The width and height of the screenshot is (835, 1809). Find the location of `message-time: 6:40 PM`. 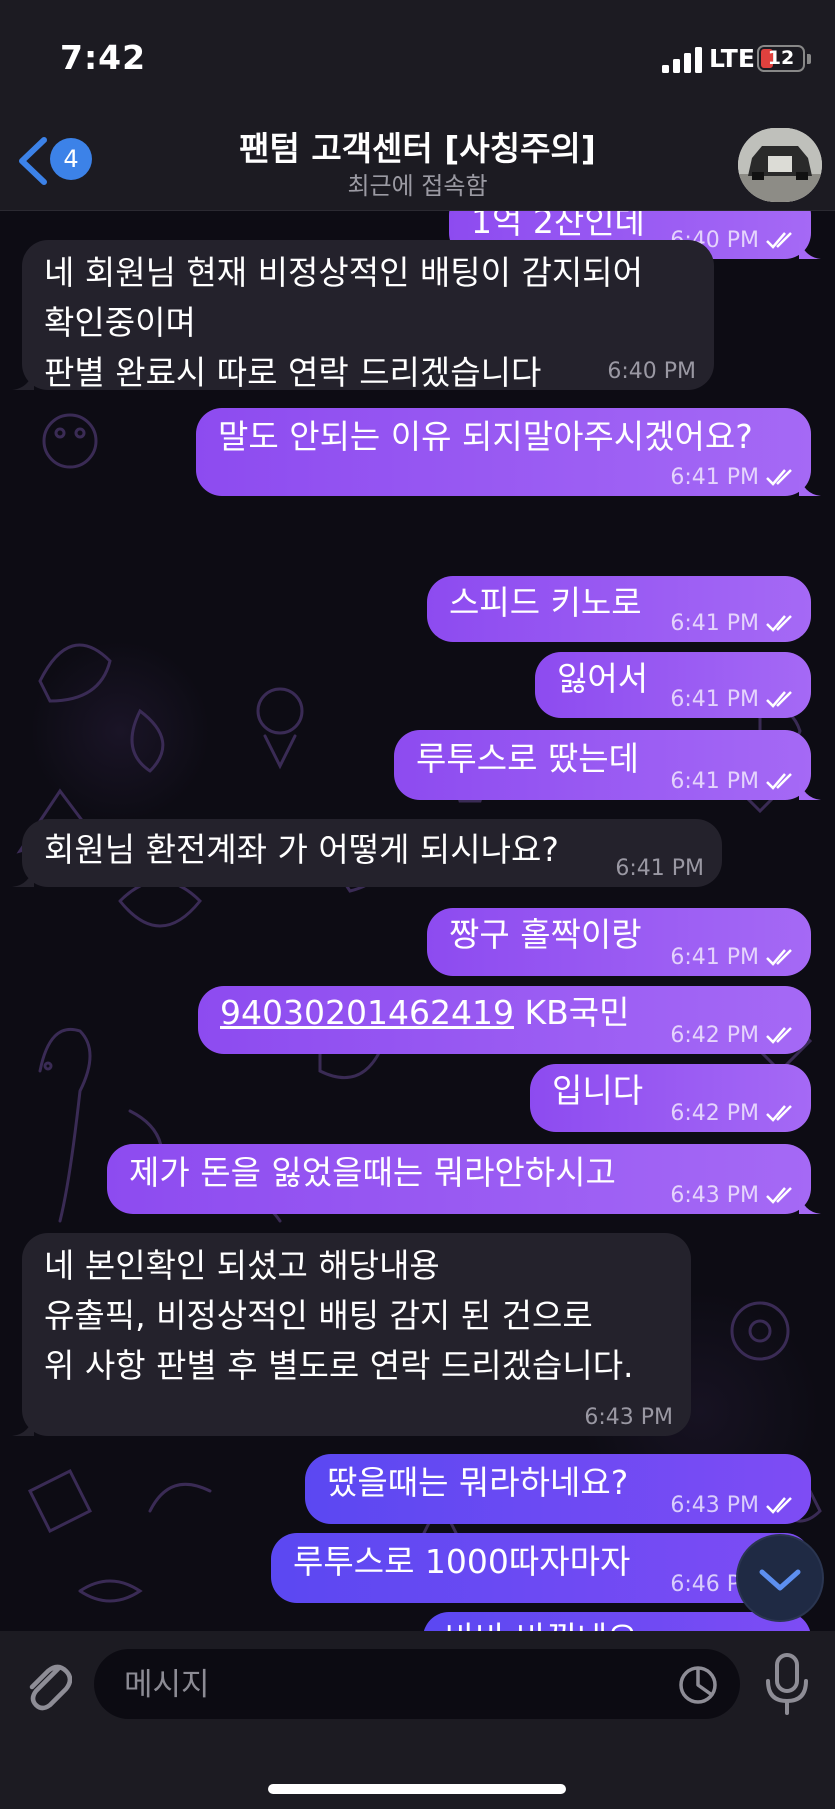

message-time: 6:40 PM is located at coordinates (651, 371).